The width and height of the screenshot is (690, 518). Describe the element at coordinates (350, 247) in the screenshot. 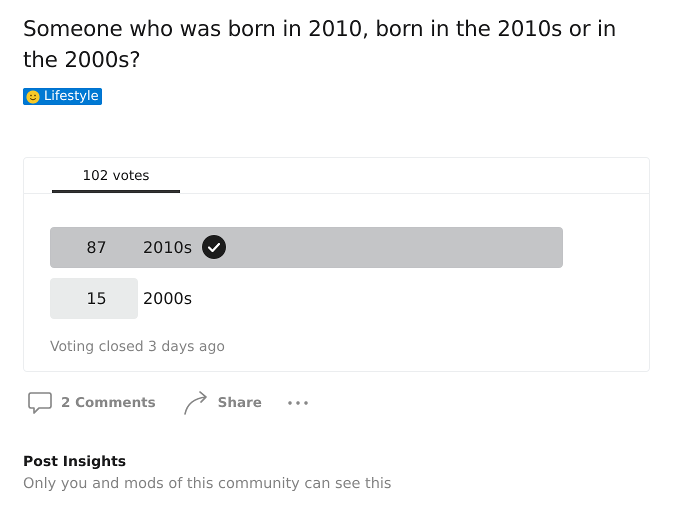

I see `poll-option: 87 2010s` at that location.